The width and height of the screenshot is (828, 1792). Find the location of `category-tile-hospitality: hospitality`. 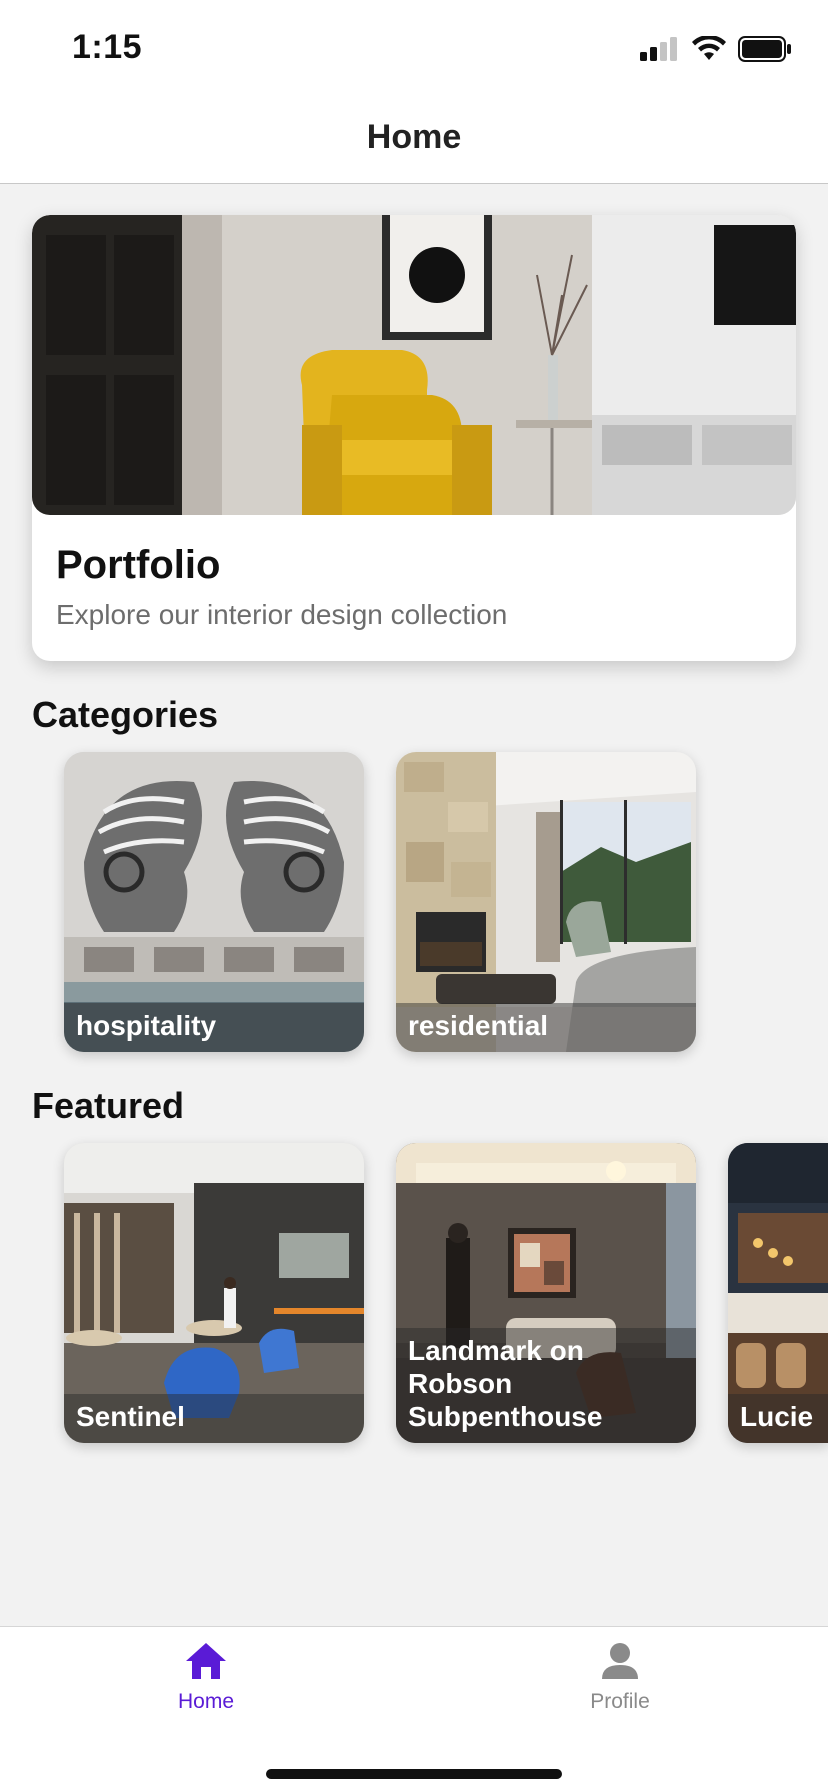

category-tile-hospitality: hospitality is located at coordinates (214, 902).